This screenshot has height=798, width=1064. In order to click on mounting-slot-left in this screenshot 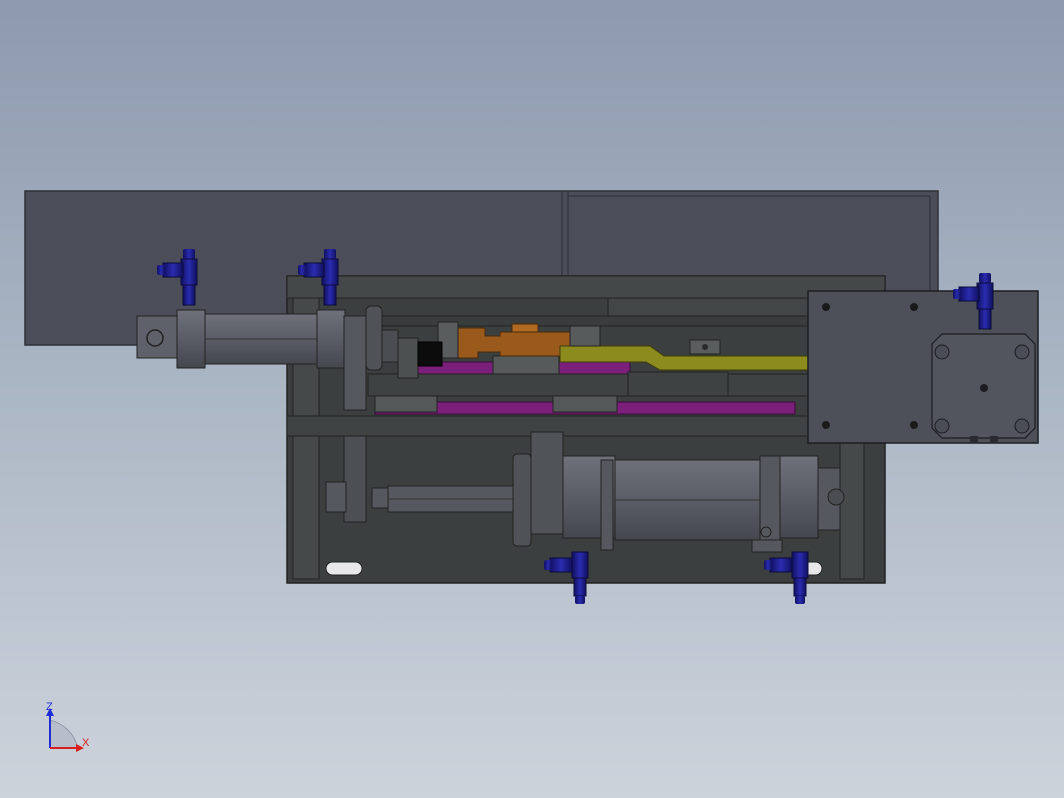, I will do `click(344, 568)`.